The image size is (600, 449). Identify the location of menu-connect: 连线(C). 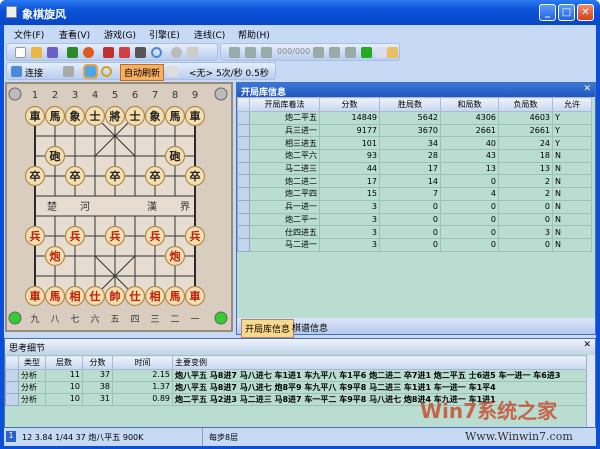
(209, 34).